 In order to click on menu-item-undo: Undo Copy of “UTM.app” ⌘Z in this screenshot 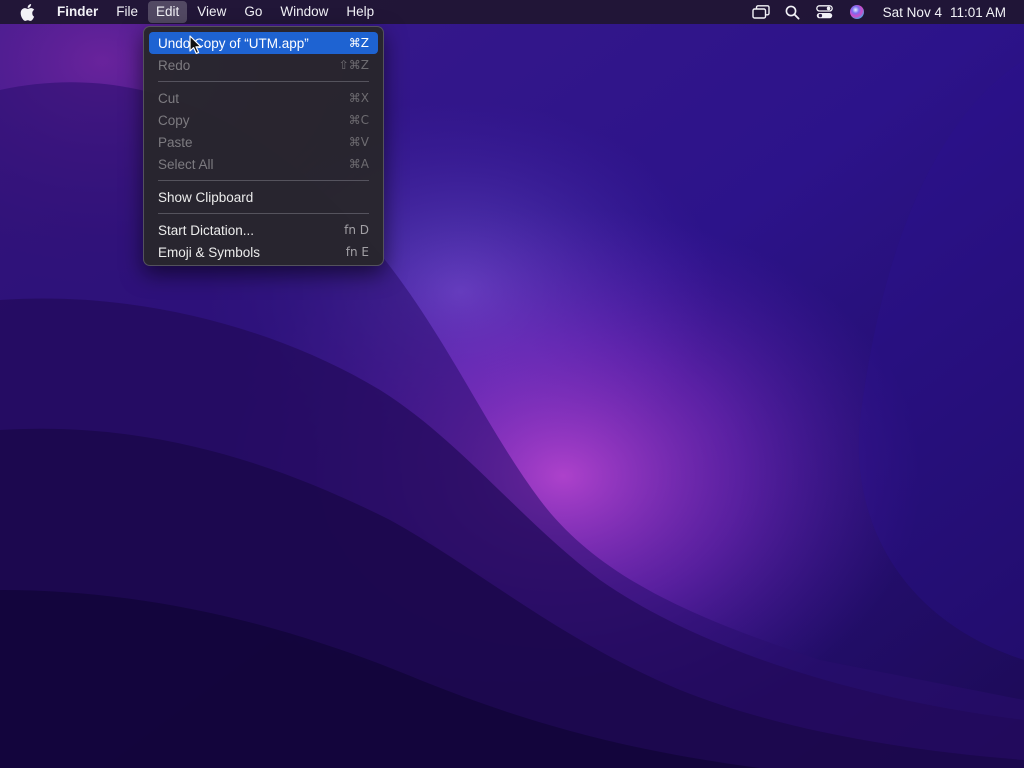, I will do `click(263, 43)`.